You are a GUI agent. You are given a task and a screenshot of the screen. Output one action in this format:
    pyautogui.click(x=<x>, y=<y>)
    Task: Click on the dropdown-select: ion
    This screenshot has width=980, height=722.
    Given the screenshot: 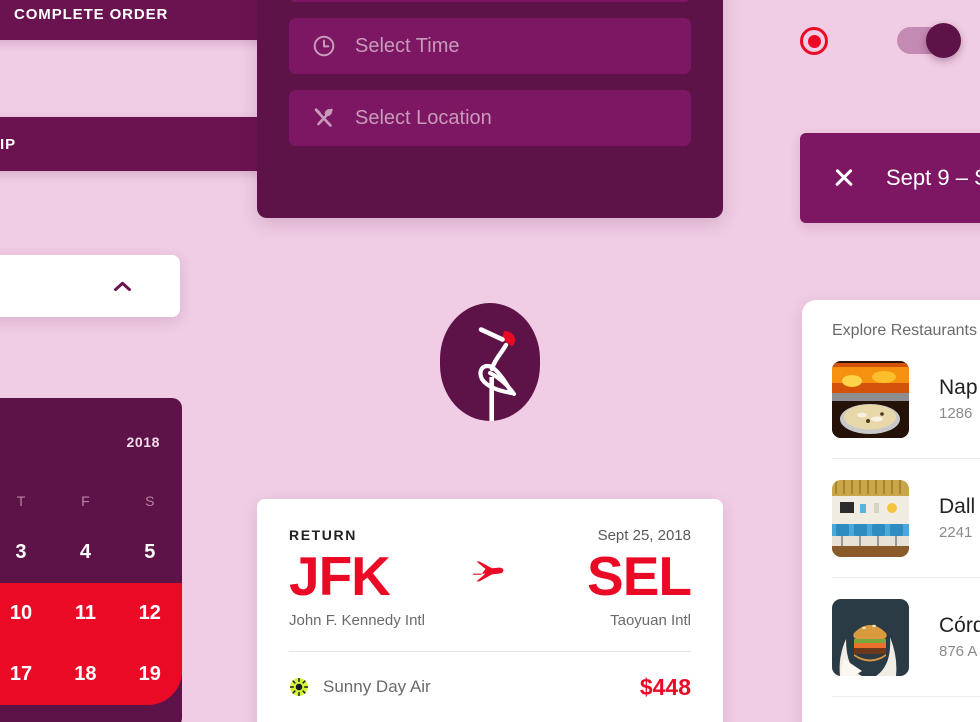 What is the action you would take?
    pyautogui.click(x=90, y=286)
    